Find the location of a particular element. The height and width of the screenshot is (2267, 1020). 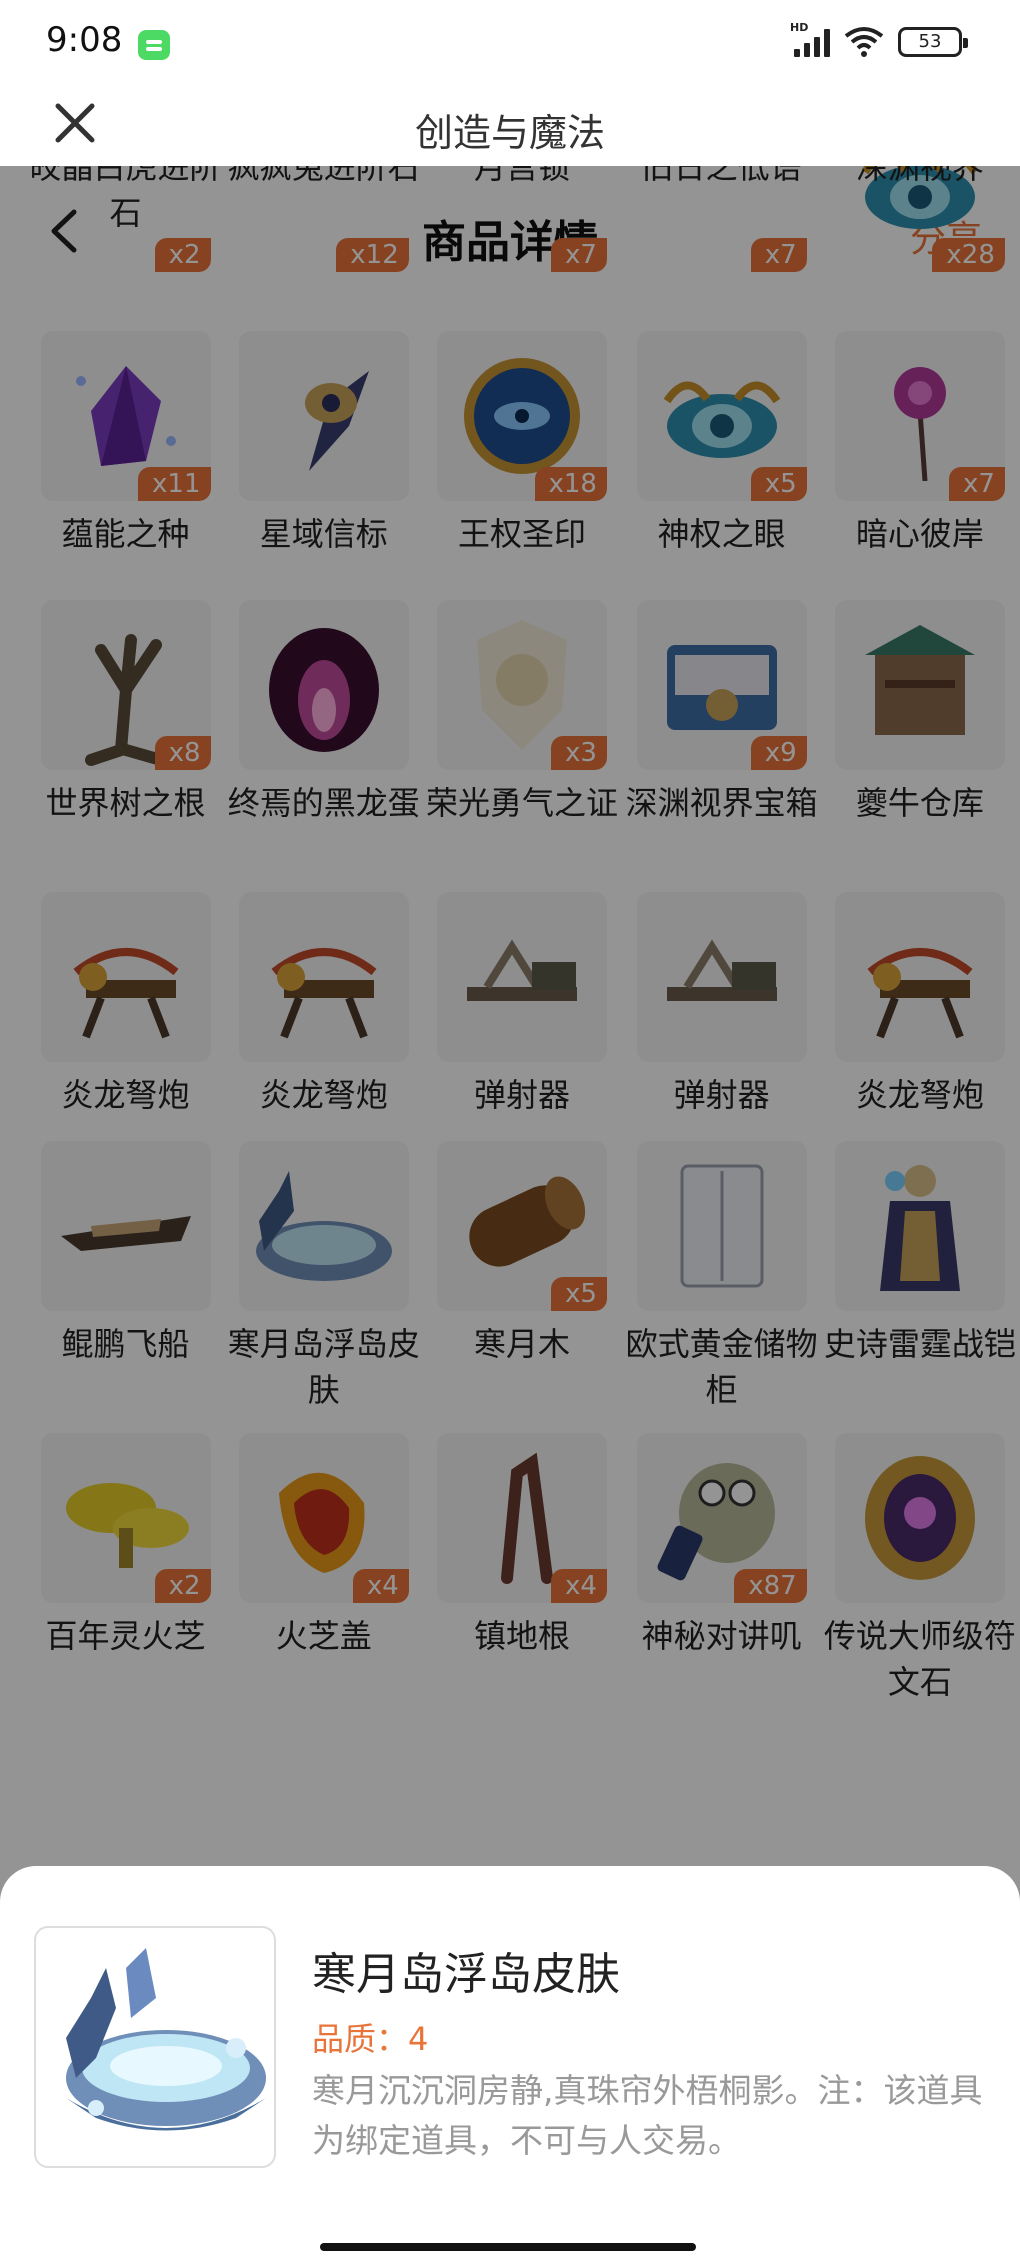

wifi-icon is located at coordinates (864, 42).